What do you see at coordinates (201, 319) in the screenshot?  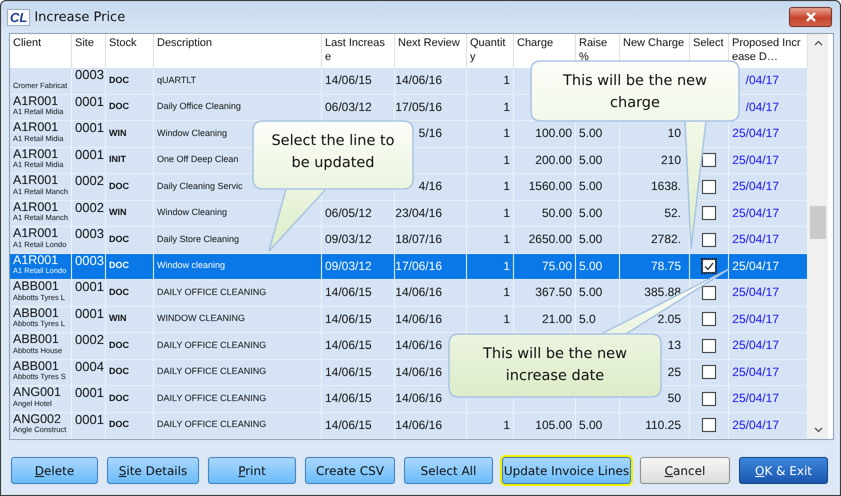 I see `table-cell: WINDOW CLEANING` at bounding box center [201, 319].